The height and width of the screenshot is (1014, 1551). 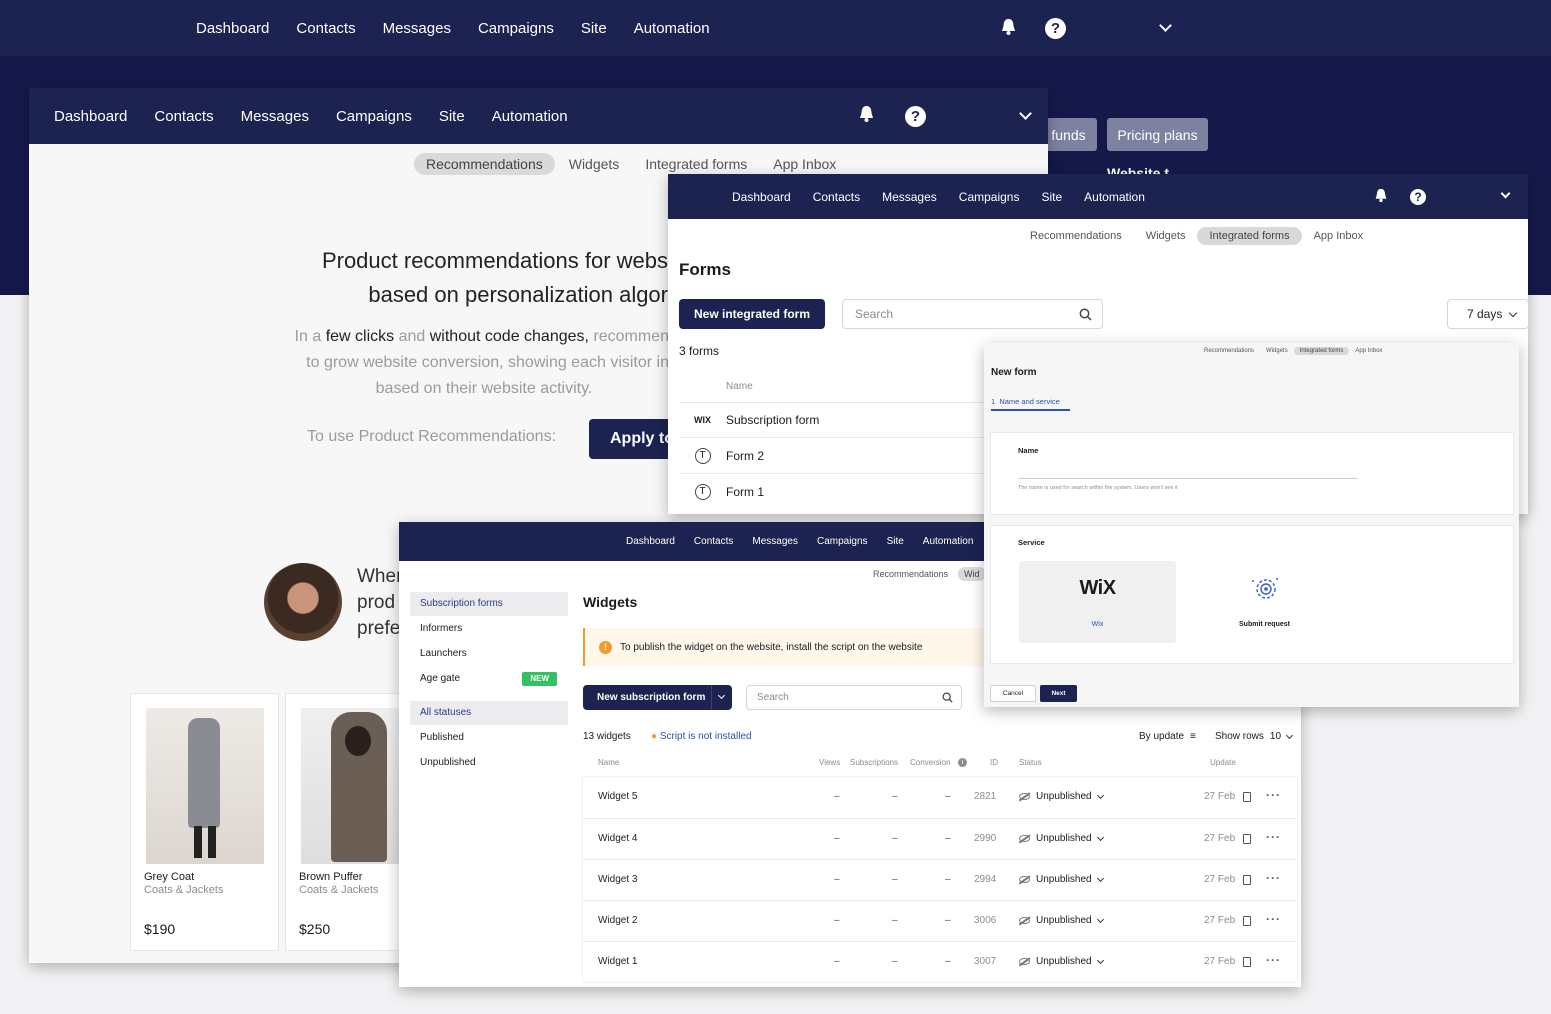 What do you see at coordinates (489, 762) in the screenshot?
I see `sidebar-item-unpublished: Unpublished` at bounding box center [489, 762].